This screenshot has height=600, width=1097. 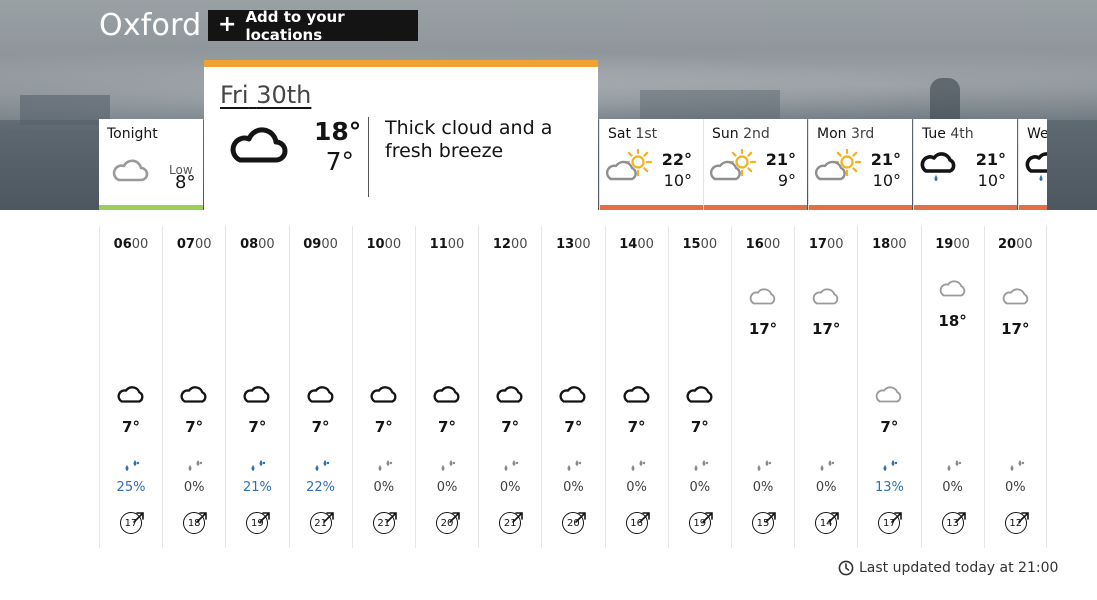 What do you see at coordinates (259, 523) in the screenshot?
I see `wind-speed: 19` at bounding box center [259, 523].